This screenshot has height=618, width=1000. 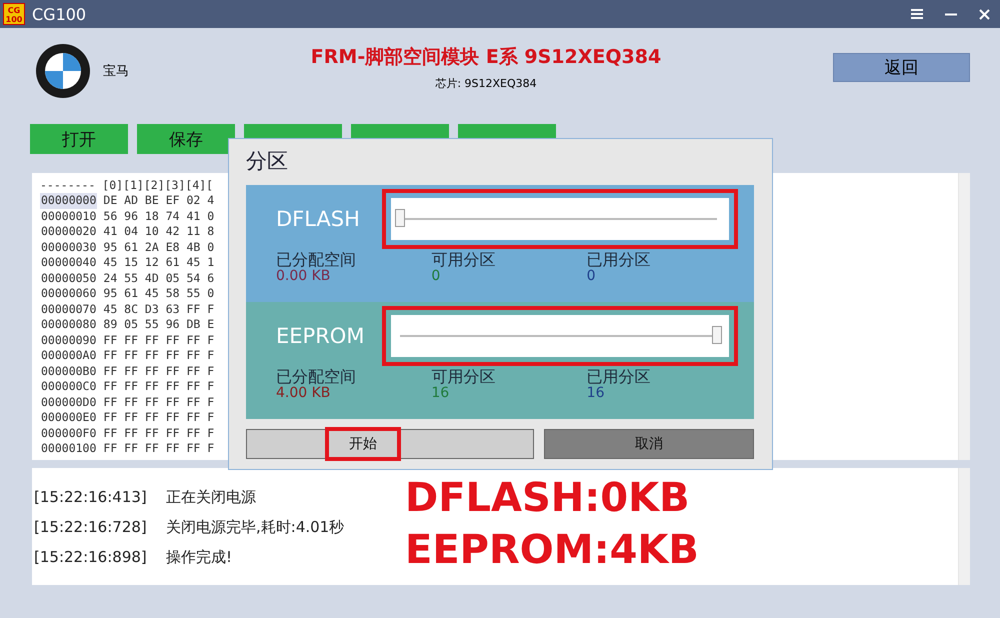 I want to click on dialog-title: 分区, so click(x=267, y=161).